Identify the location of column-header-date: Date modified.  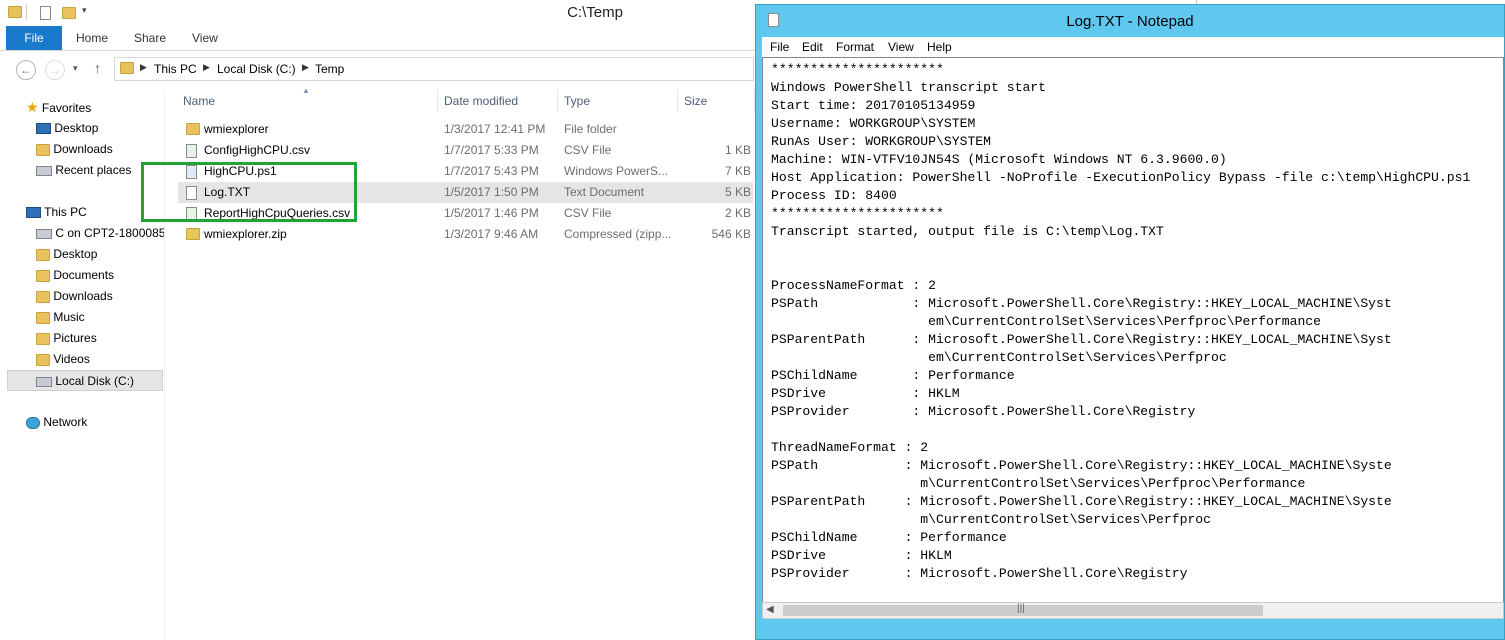
(498, 101).